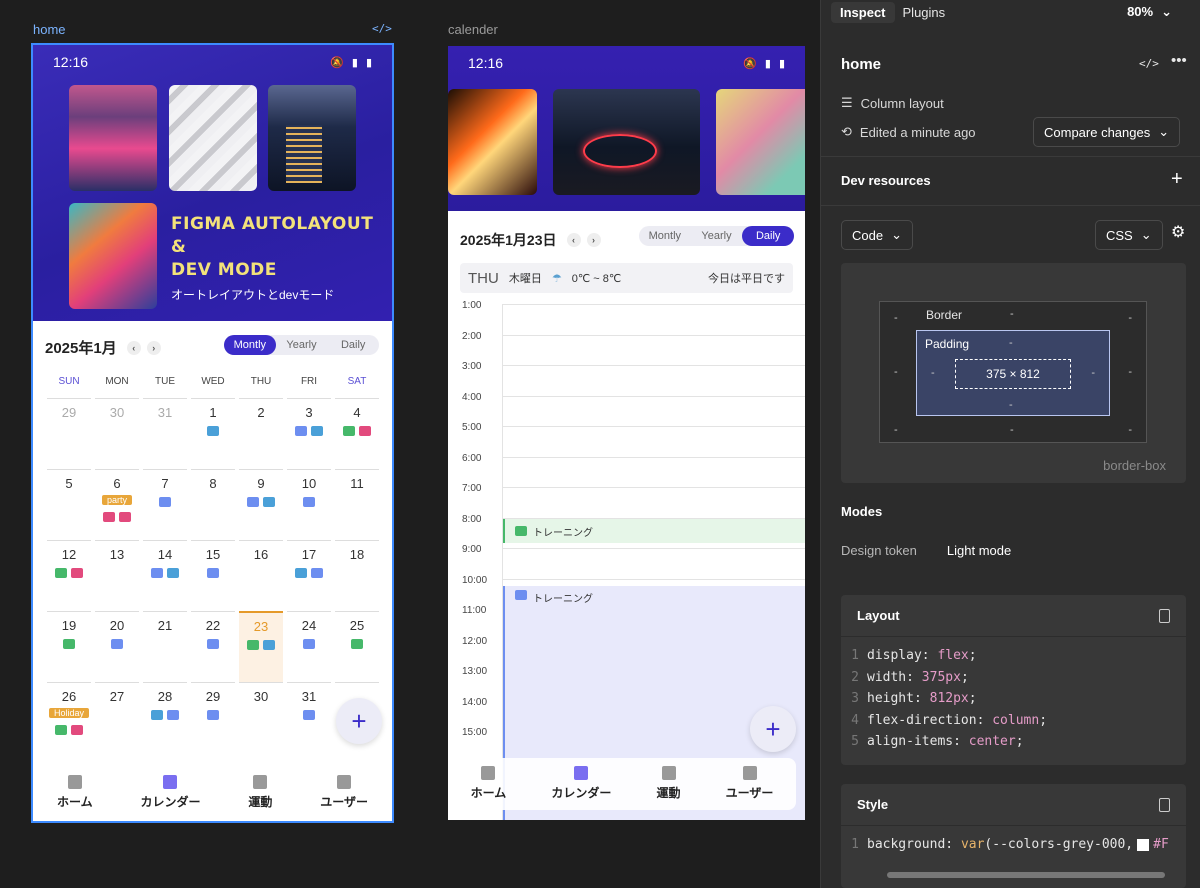 This screenshot has width=1200, height=888. What do you see at coordinates (165, 504) in the screenshot?
I see `day-cell: 7` at bounding box center [165, 504].